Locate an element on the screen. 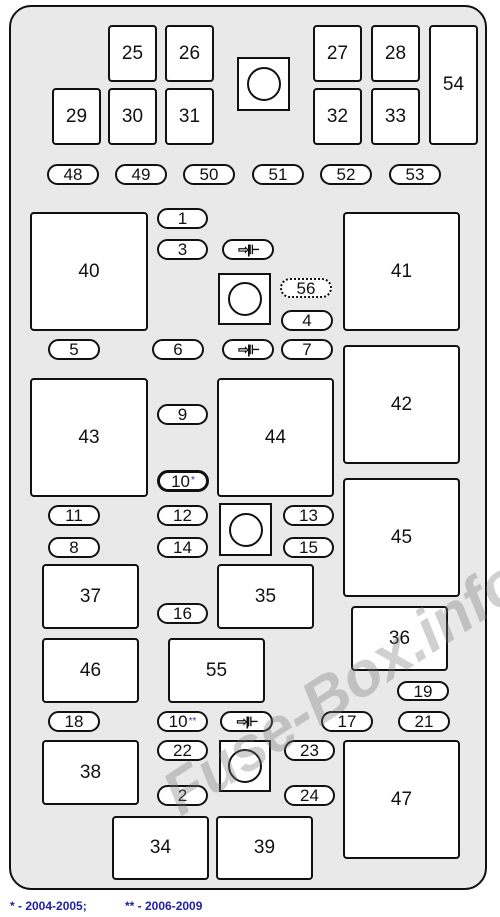  relay-33: 33 is located at coordinates (395, 116).